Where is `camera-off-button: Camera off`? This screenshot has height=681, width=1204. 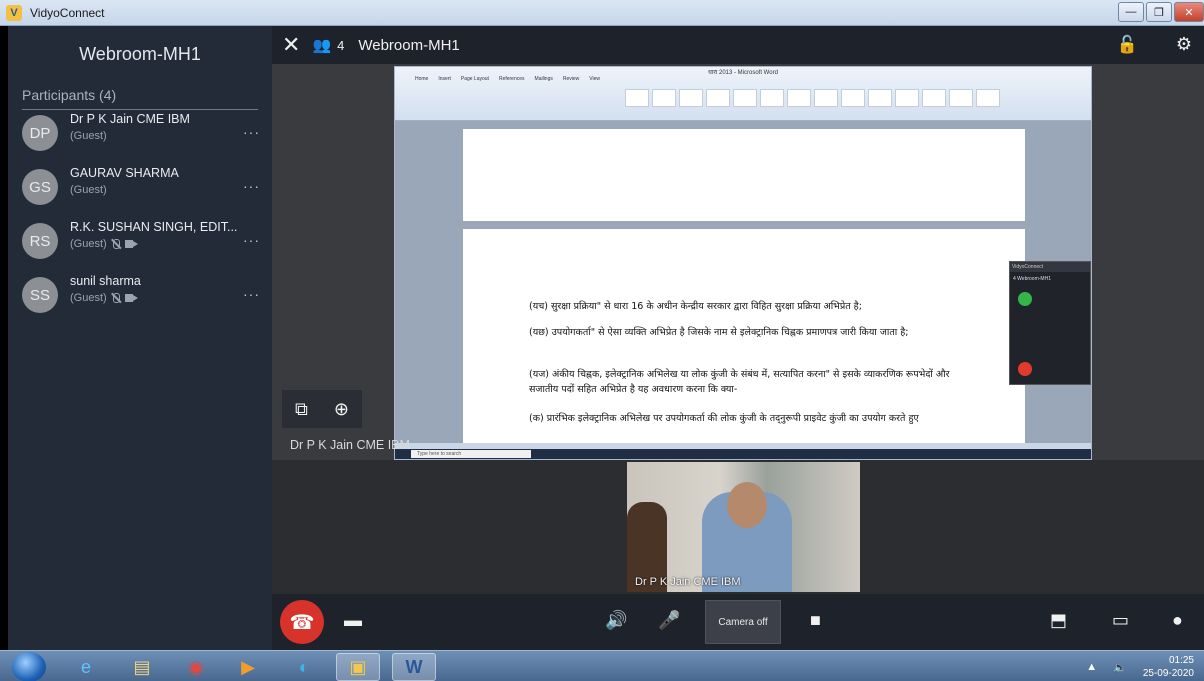 camera-off-button: Camera off is located at coordinates (743, 622).